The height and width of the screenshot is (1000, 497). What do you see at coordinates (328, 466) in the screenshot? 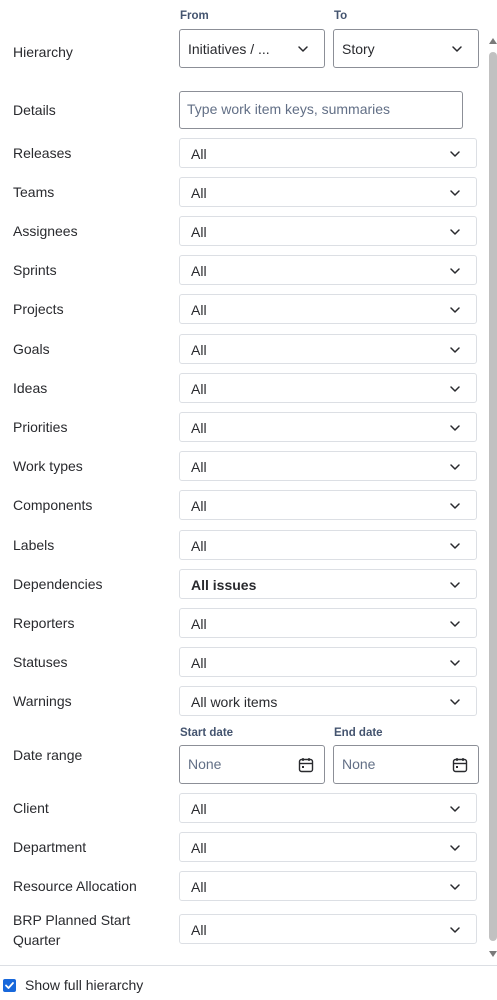
I see `work-types-select: All` at bounding box center [328, 466].